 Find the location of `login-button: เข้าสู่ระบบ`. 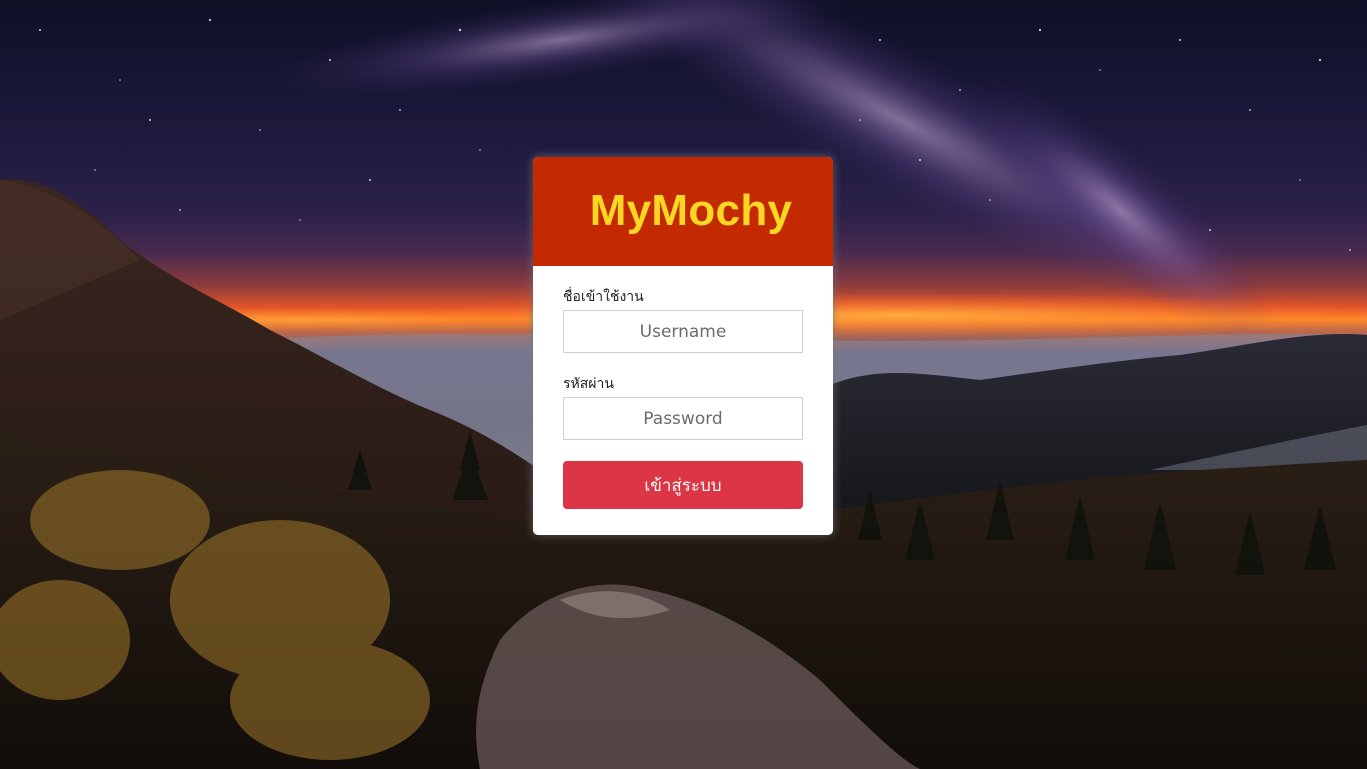

login-button: เข้าสู่ระบบ is located at coordinates (683, 485).